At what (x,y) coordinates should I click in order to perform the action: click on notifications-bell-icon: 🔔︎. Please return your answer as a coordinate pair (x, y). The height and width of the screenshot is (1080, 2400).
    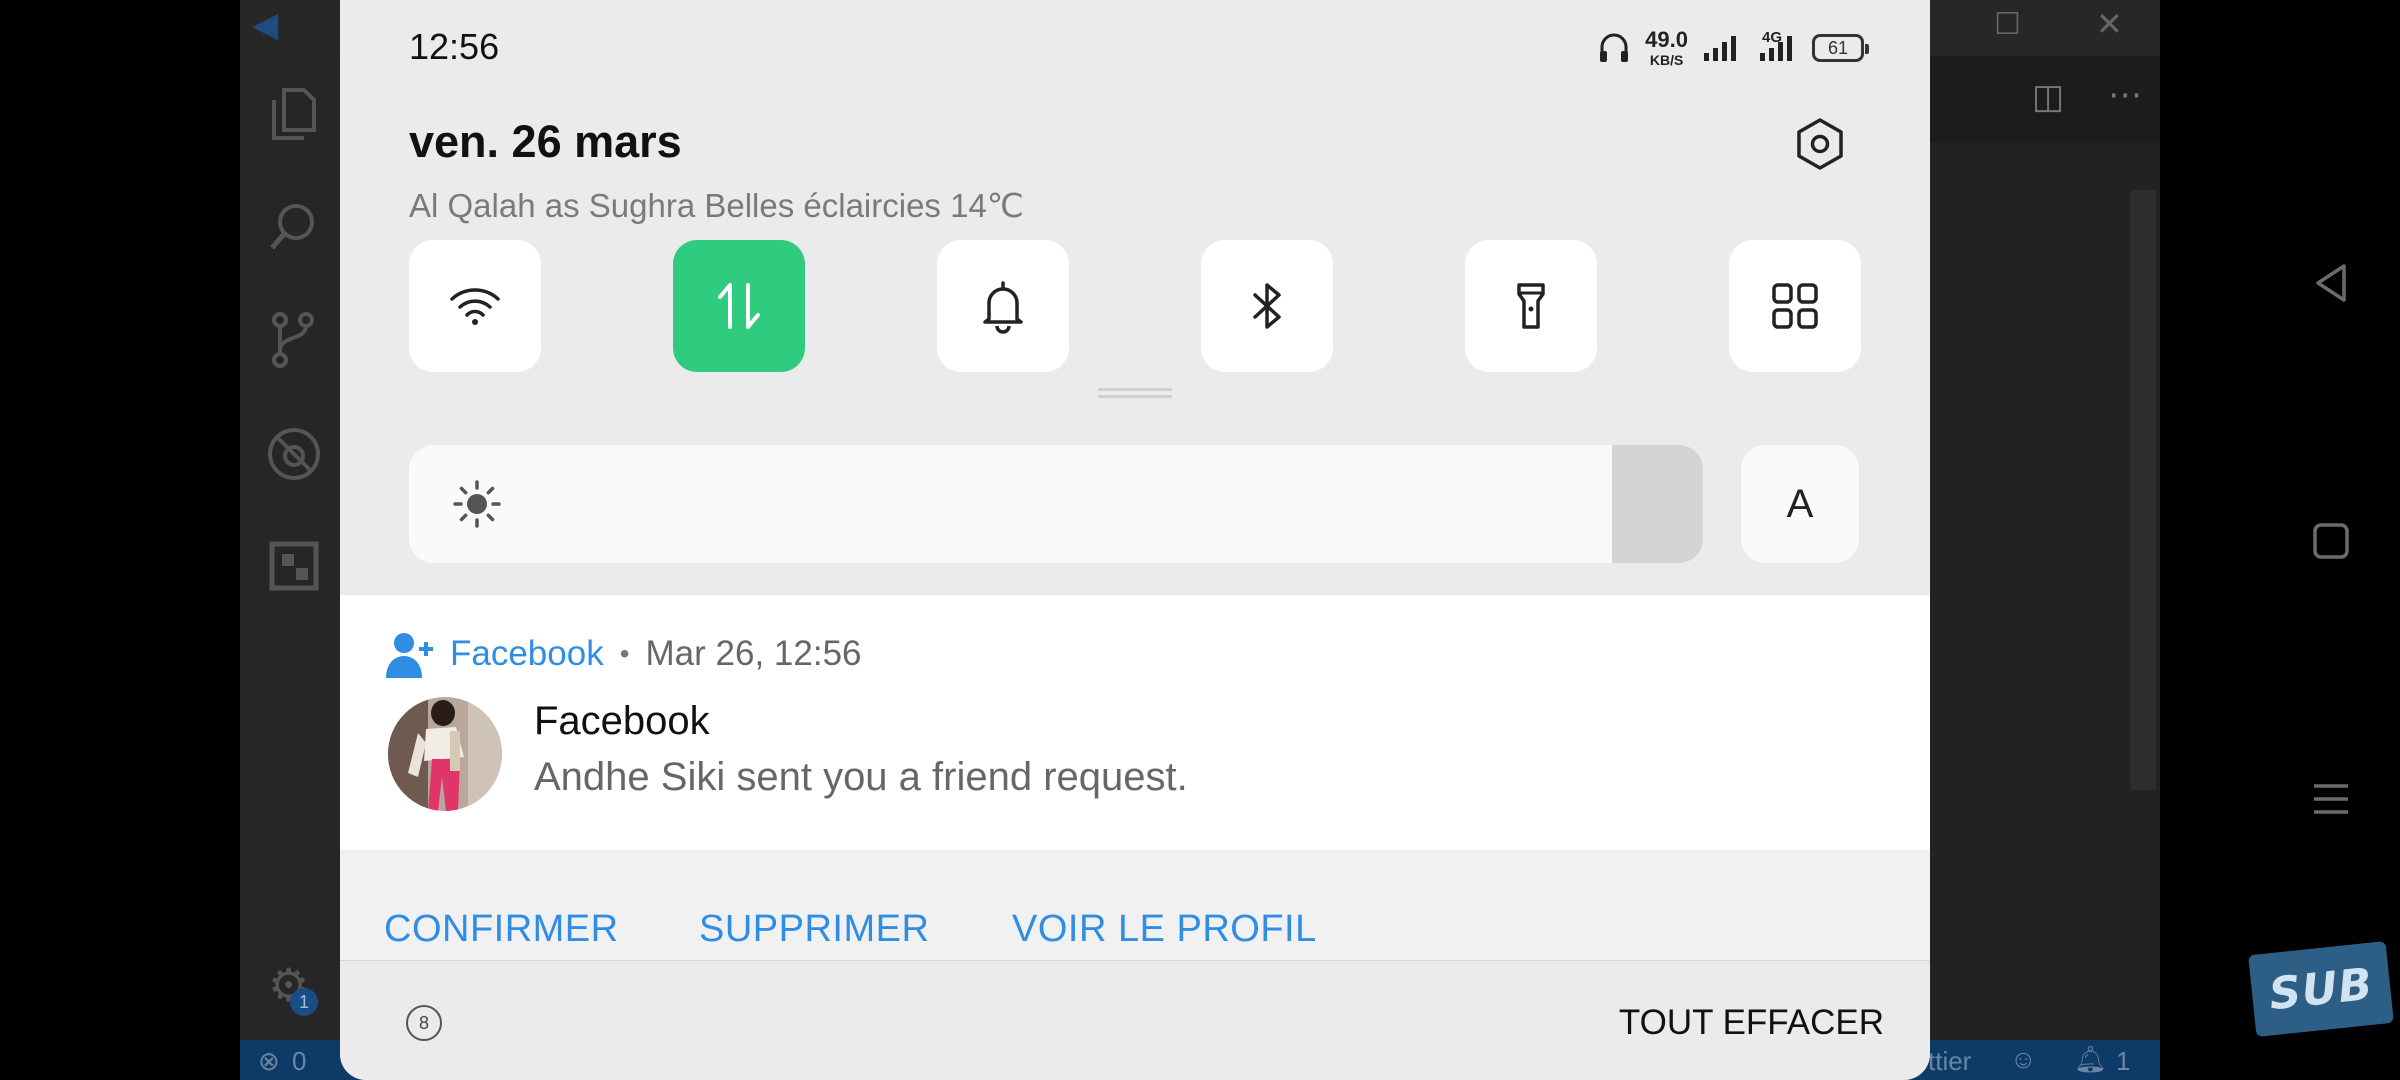
    Looking at the image, I should click on (2091, 1059).